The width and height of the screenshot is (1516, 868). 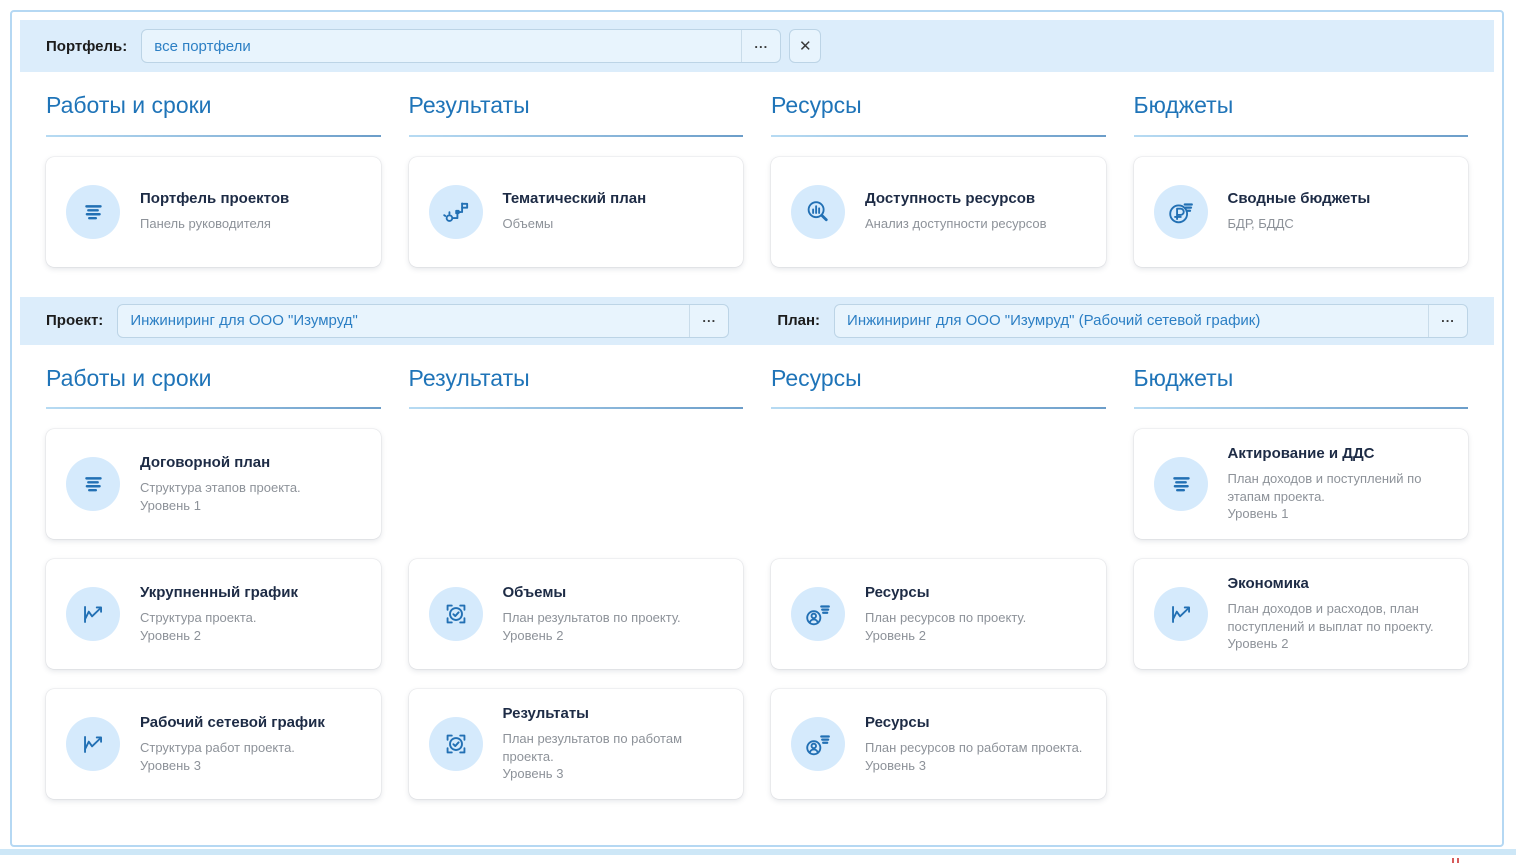 What do you see at coordinates (403, 321) in the screenshot?
I see `project-value: Инжиниринг для ООО "Изумруд"` at bounding box center [403, 321].